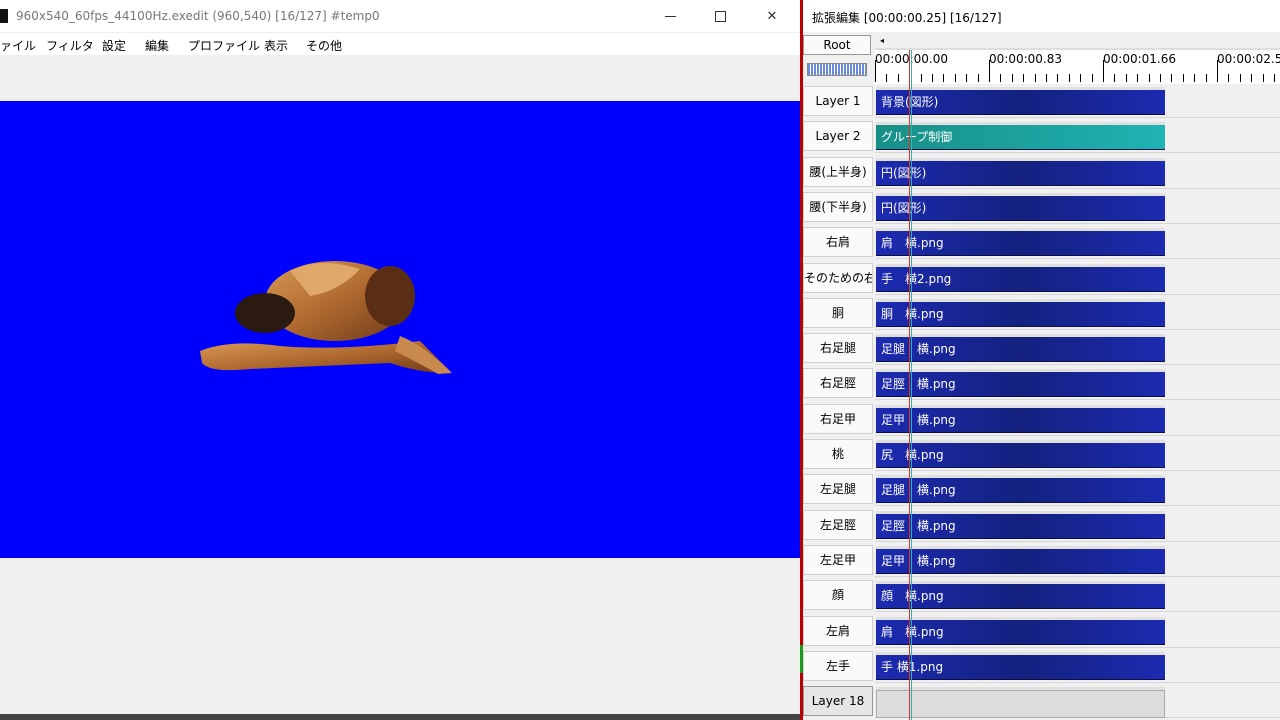 The image size is (1280, 720). I want to click on layer-label: 左肩, so click(838, 631).